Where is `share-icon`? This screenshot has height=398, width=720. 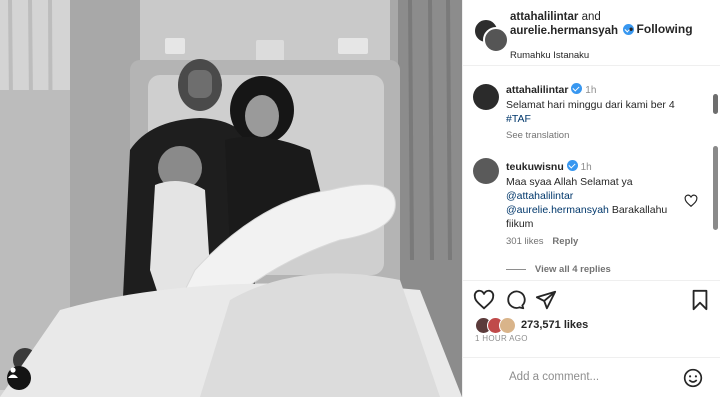
share-icon is located at coordinates (546, 300).